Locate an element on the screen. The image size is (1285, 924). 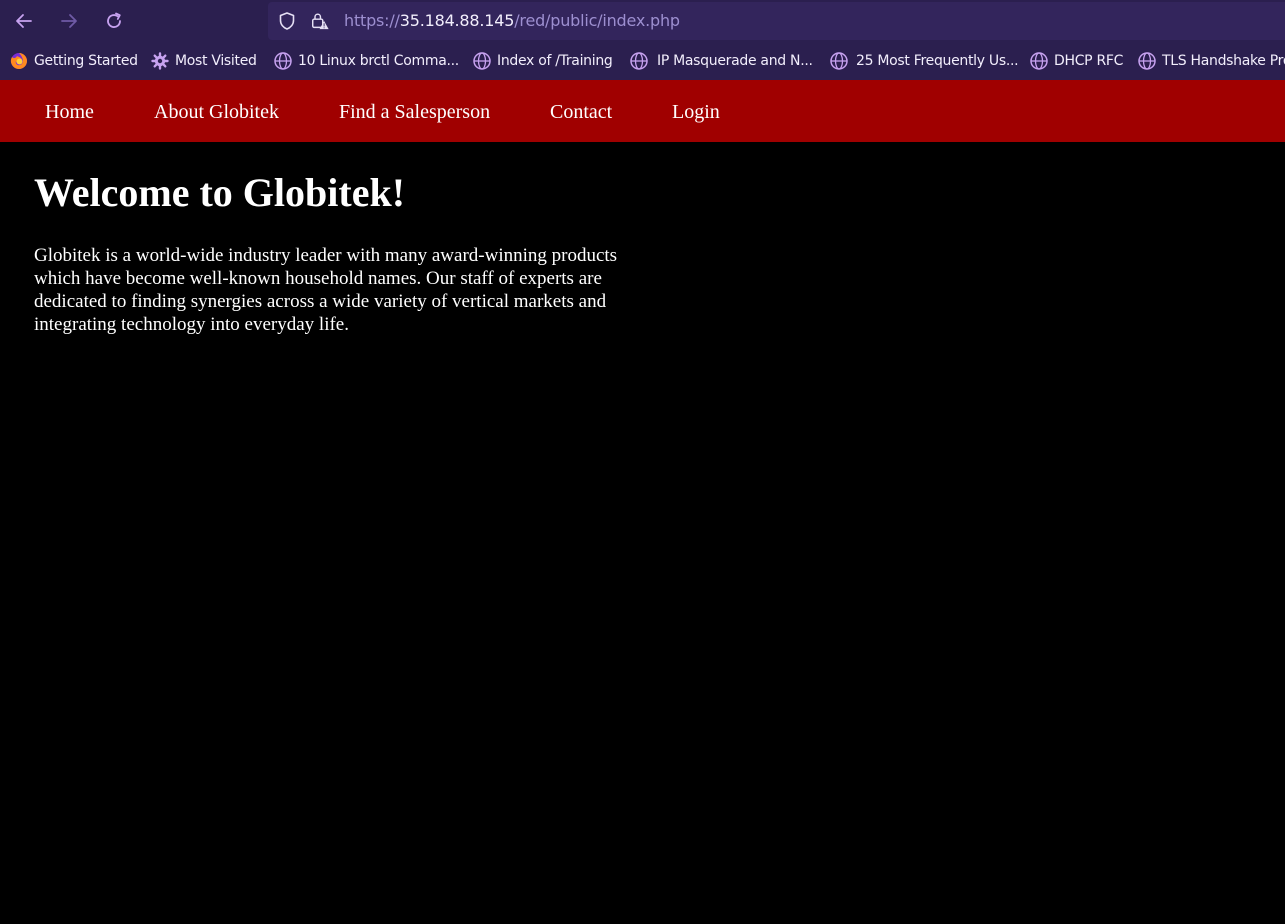
nav-link-find-a-salesperson: Find a Salesperson is located at coordinates (414, 112).